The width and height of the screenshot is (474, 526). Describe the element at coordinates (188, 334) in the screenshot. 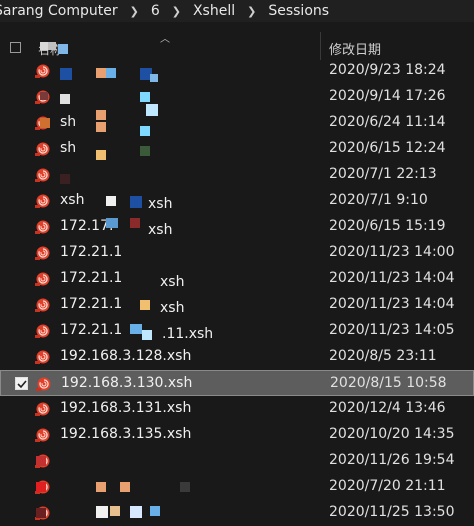

I see `file-name-suffix: .11.xsh` at that location.